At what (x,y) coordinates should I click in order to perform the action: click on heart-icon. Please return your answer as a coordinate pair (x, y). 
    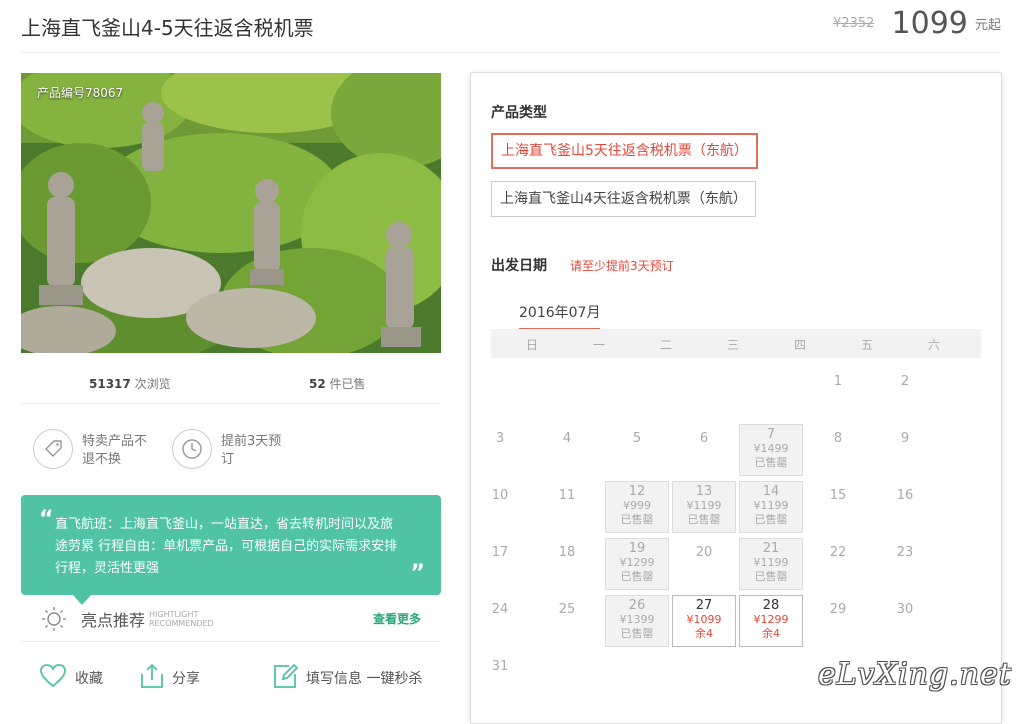
    Looking at the image, I should click on (53, 676).